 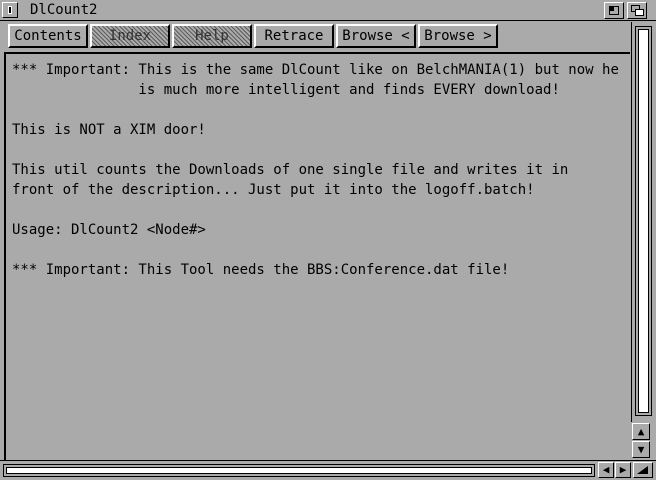 I want to click on vertical-scroll-track, so click(x=643, y=221).